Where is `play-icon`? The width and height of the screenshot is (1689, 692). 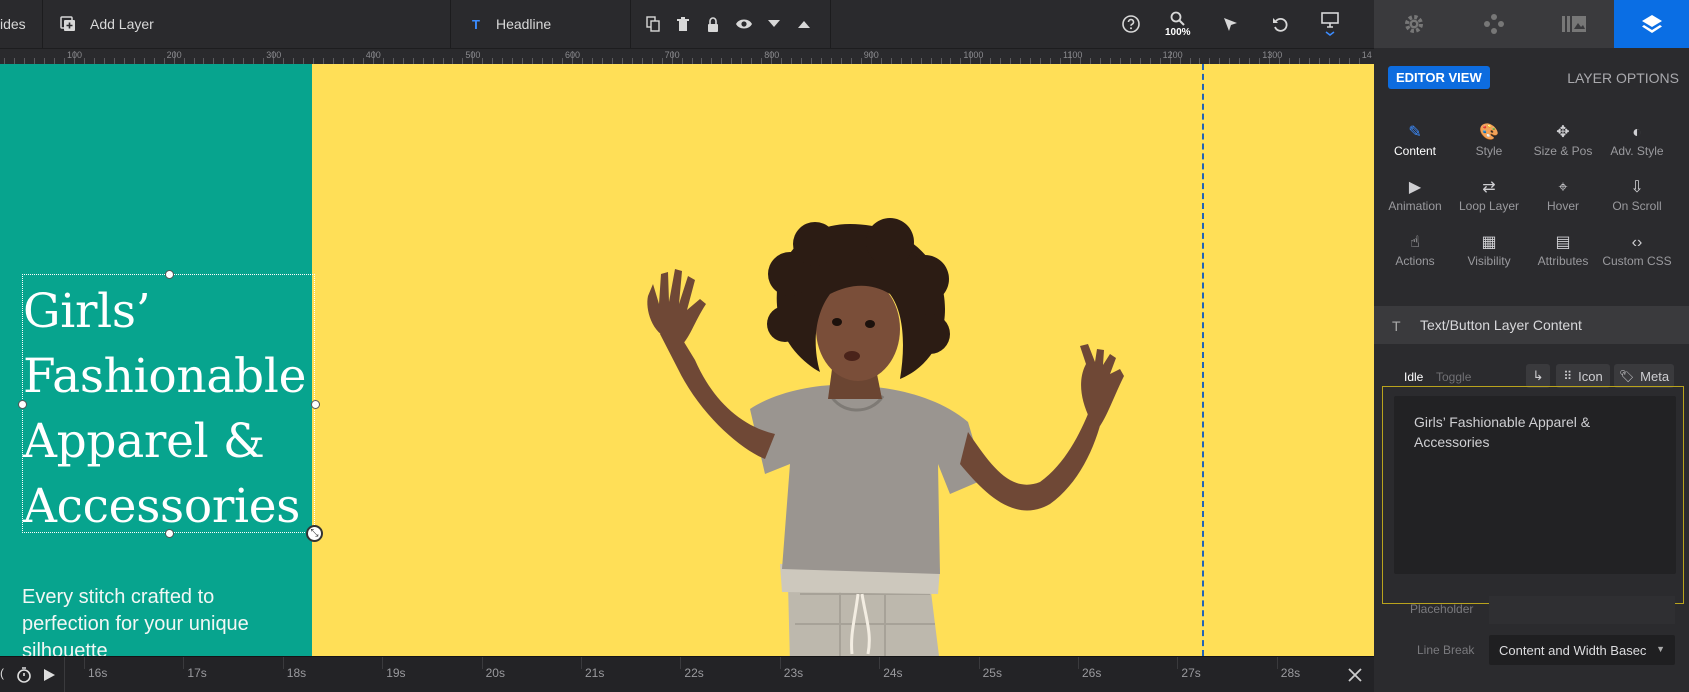 play-icon is located at coordinates (49, 675).